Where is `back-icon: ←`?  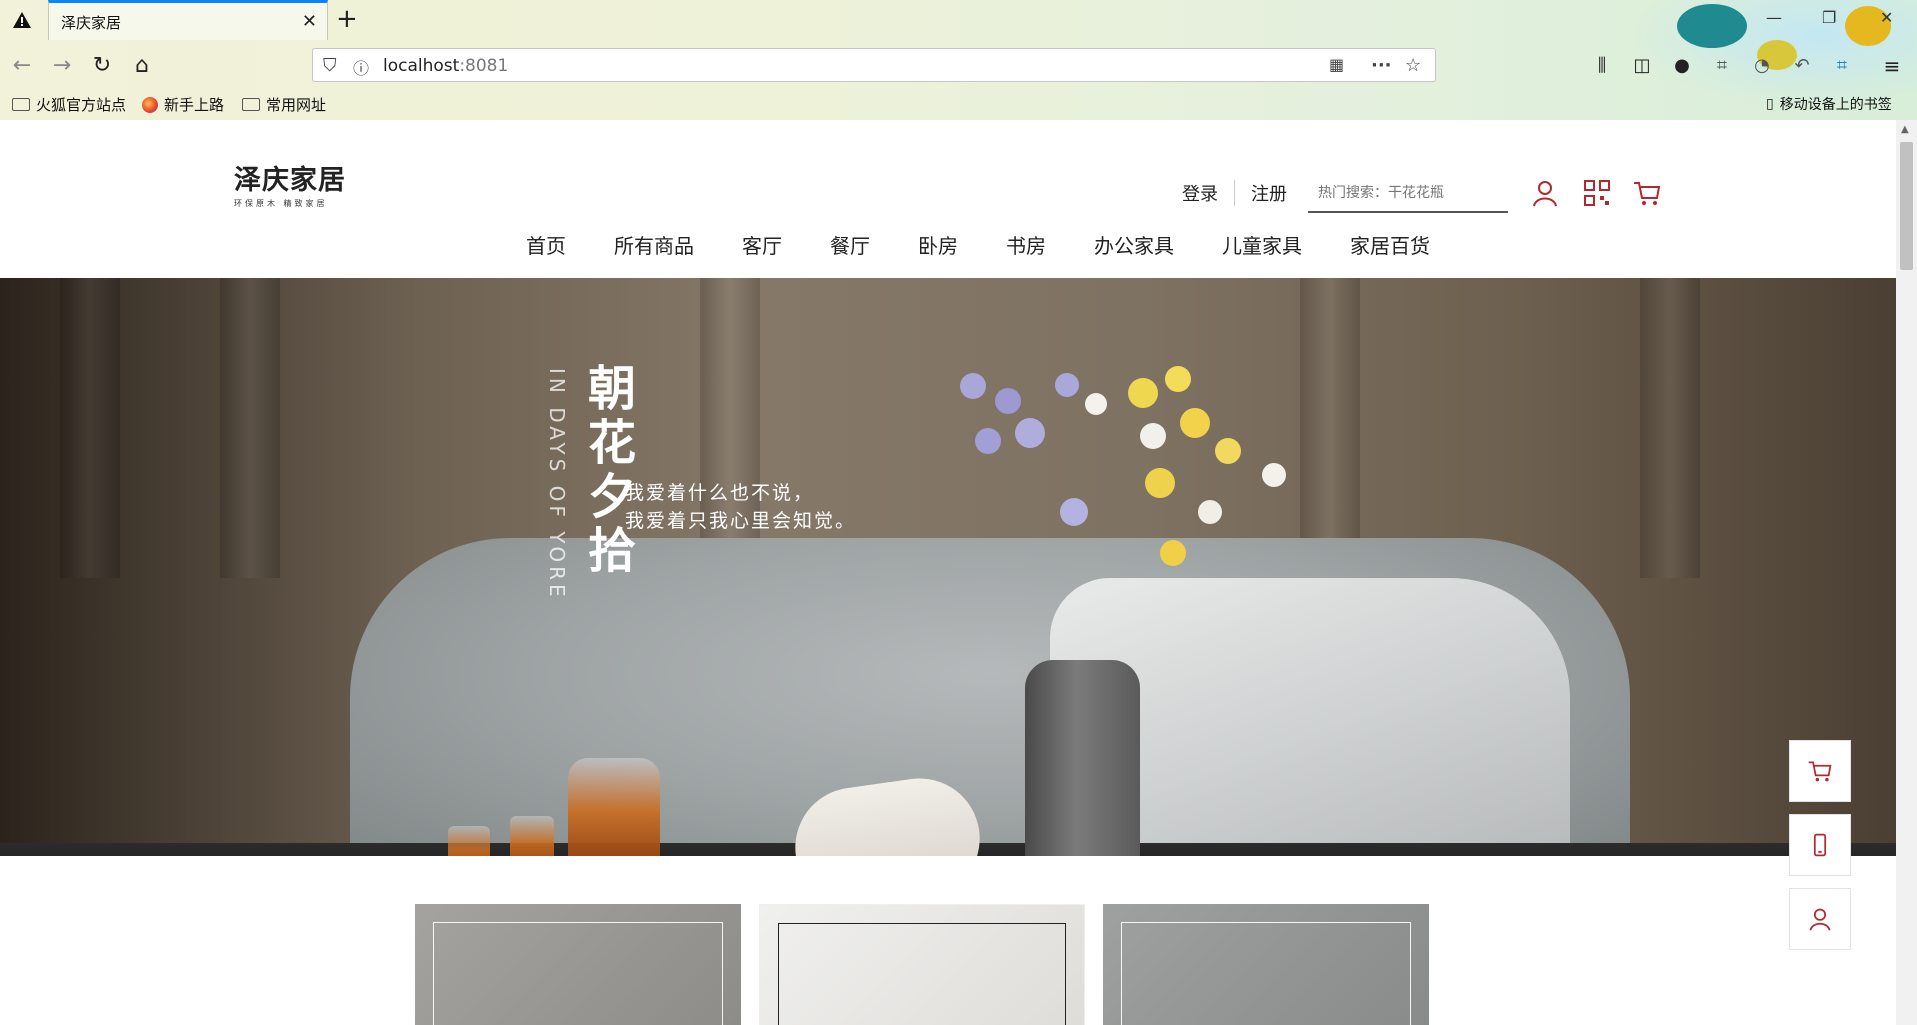
back-icon: ← is located at coordinates (22, 66).